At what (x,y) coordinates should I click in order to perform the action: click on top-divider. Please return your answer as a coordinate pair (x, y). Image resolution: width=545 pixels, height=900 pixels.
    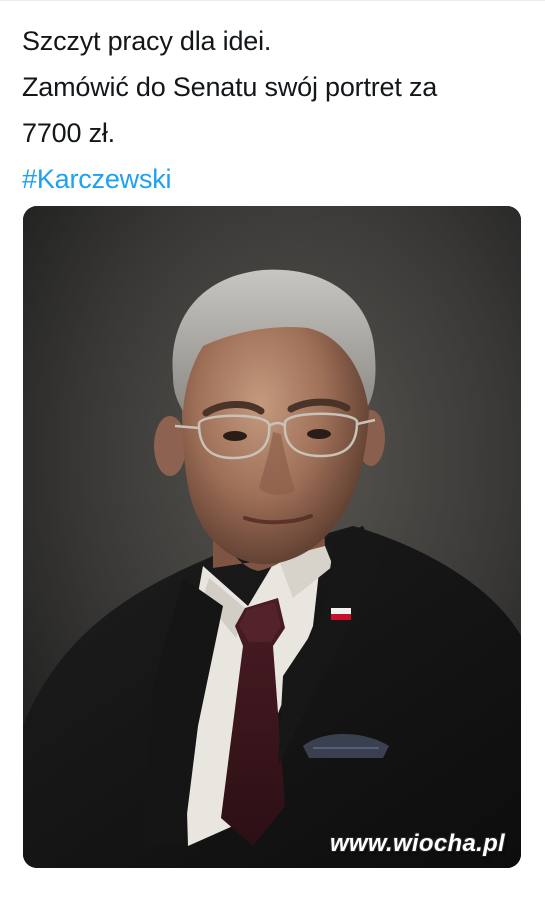
    Looking at the image, I should click on (272, 0).